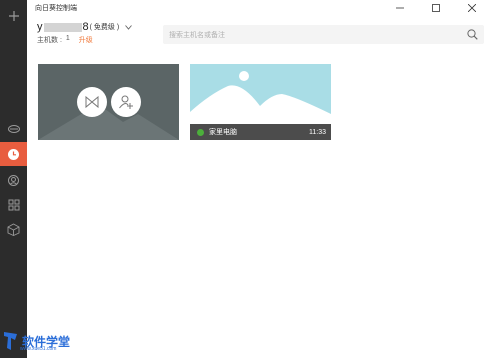  What do you see at coordinates (108, 122) in the screenshot?
I see `card-background` at bounding box center [108, 122].